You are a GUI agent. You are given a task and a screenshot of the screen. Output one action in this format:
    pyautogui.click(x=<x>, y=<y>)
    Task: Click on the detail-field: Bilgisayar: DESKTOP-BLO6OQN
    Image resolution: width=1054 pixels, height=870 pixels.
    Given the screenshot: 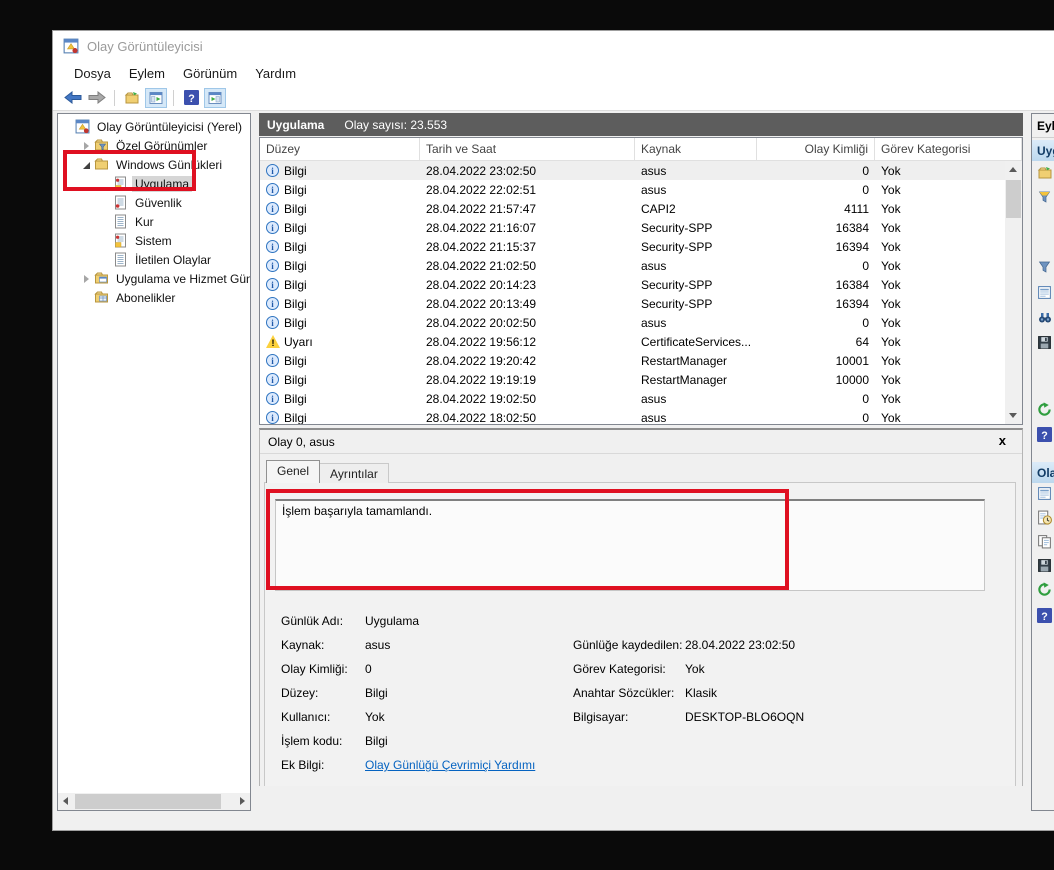 What is the action you would take?
    pyautogui.click(x=688, y=717)
    